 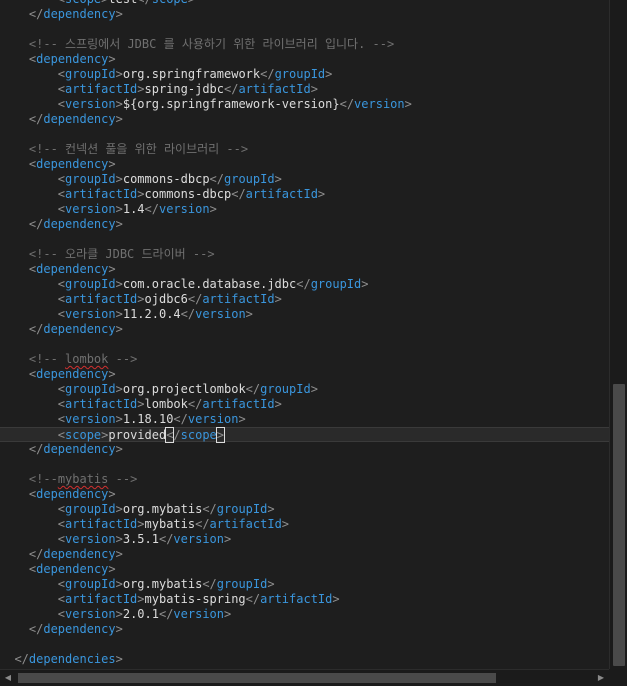 What do you see at coordinates (133, 209) in the screenshot?
I see `xml-text-value: 1.4` at bounding box center [133, 209].